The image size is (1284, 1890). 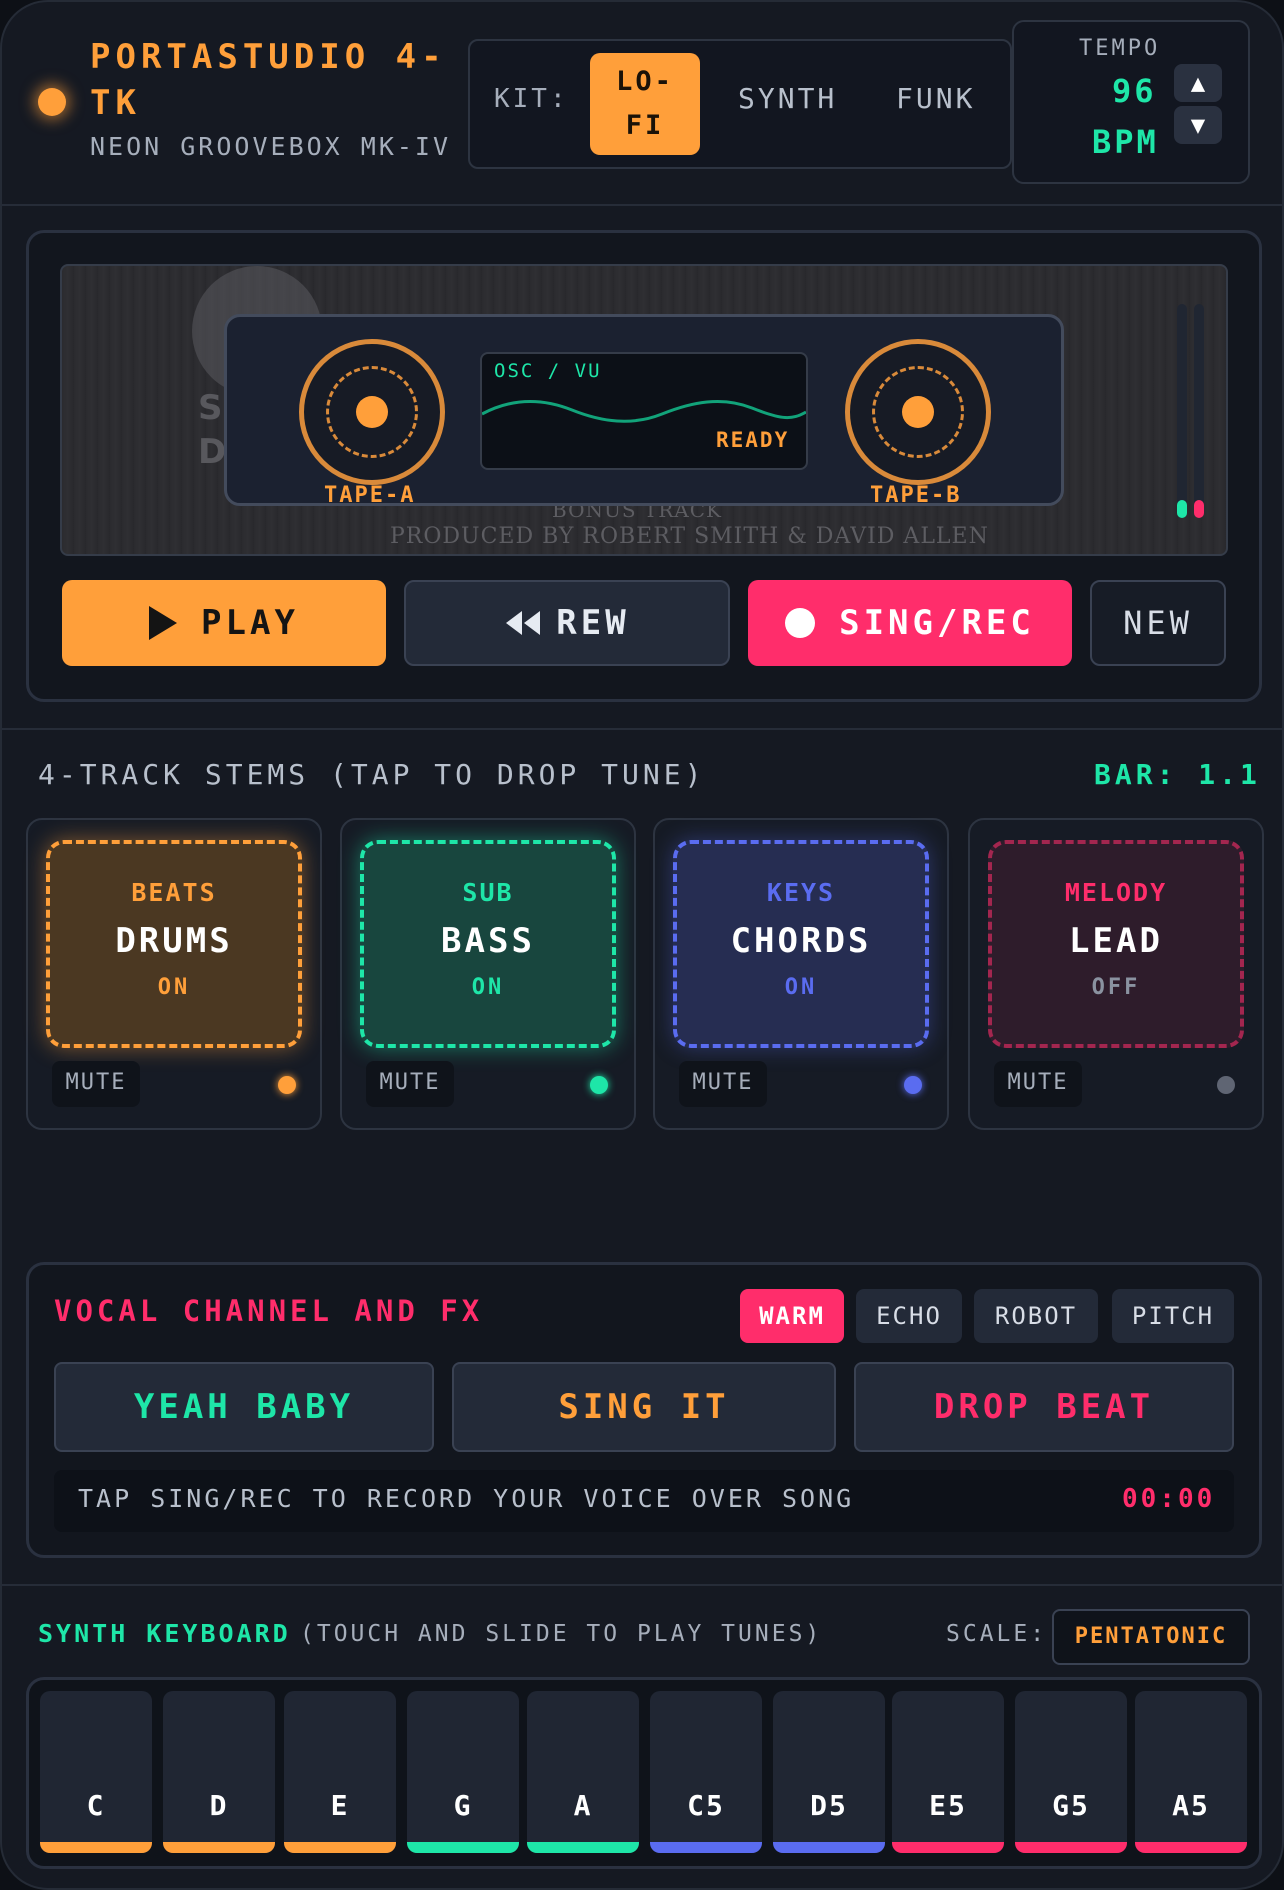 I want to click on vu-meter-left, so click(x=1182, y=411).